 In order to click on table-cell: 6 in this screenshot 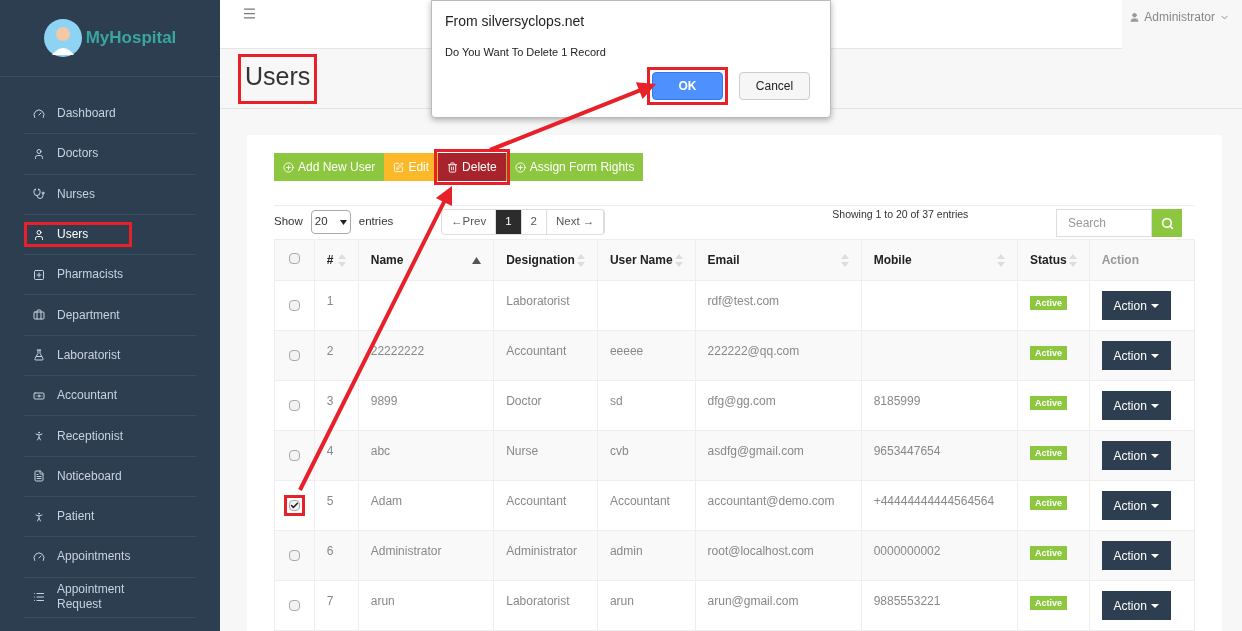, I will do `click(330, 551)`.